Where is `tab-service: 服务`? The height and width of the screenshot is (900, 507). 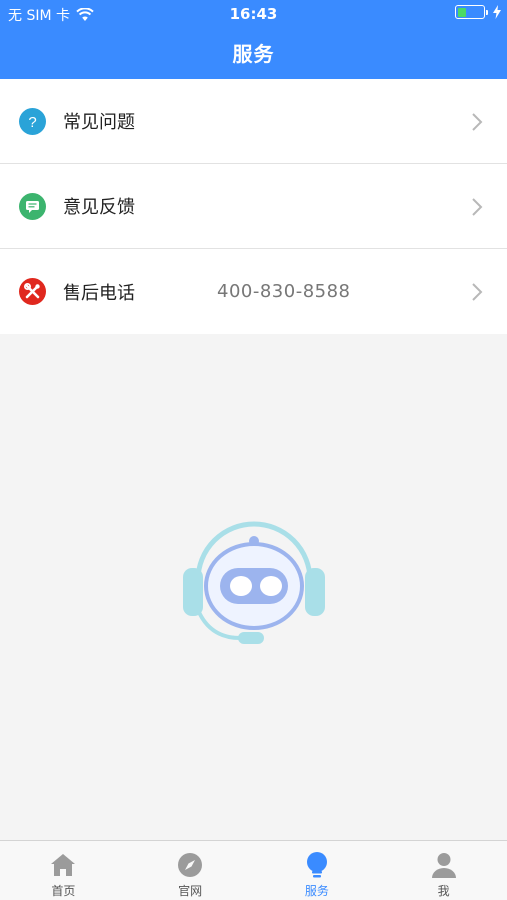 tab-service: 服务 is located at coordinates (317, 870).